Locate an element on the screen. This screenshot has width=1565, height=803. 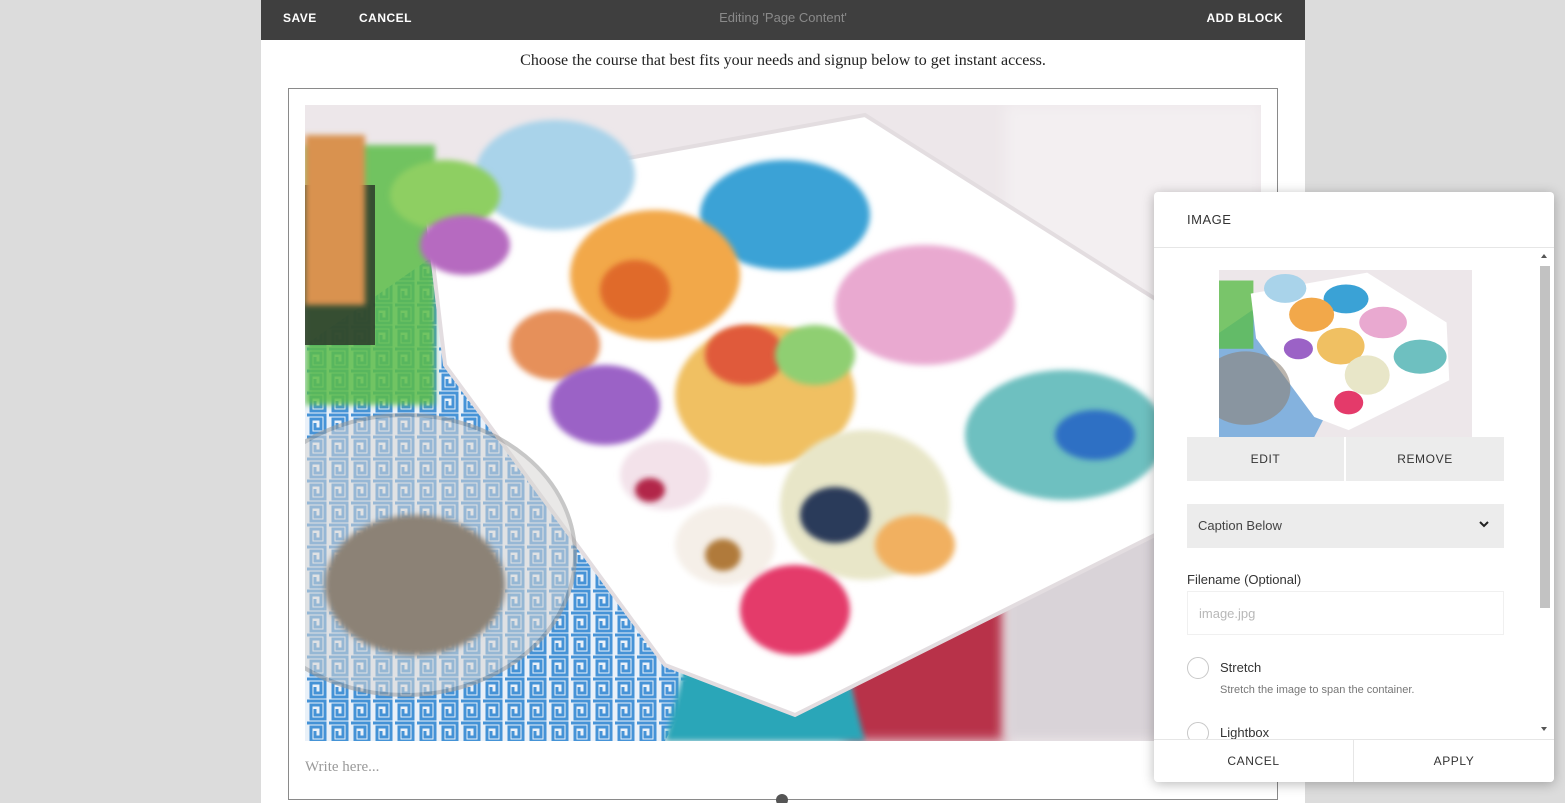
thumbnail-image is located at coordinates (1345, 353).